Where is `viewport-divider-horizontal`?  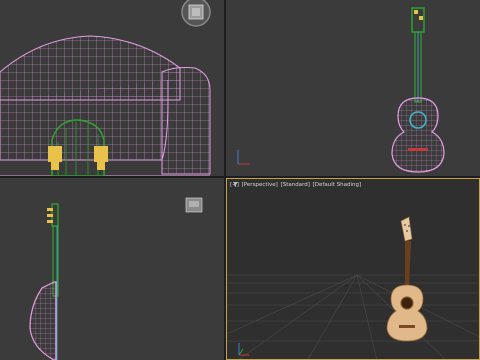
viewport-divider-horizontal is located at coordinates (240, 177).